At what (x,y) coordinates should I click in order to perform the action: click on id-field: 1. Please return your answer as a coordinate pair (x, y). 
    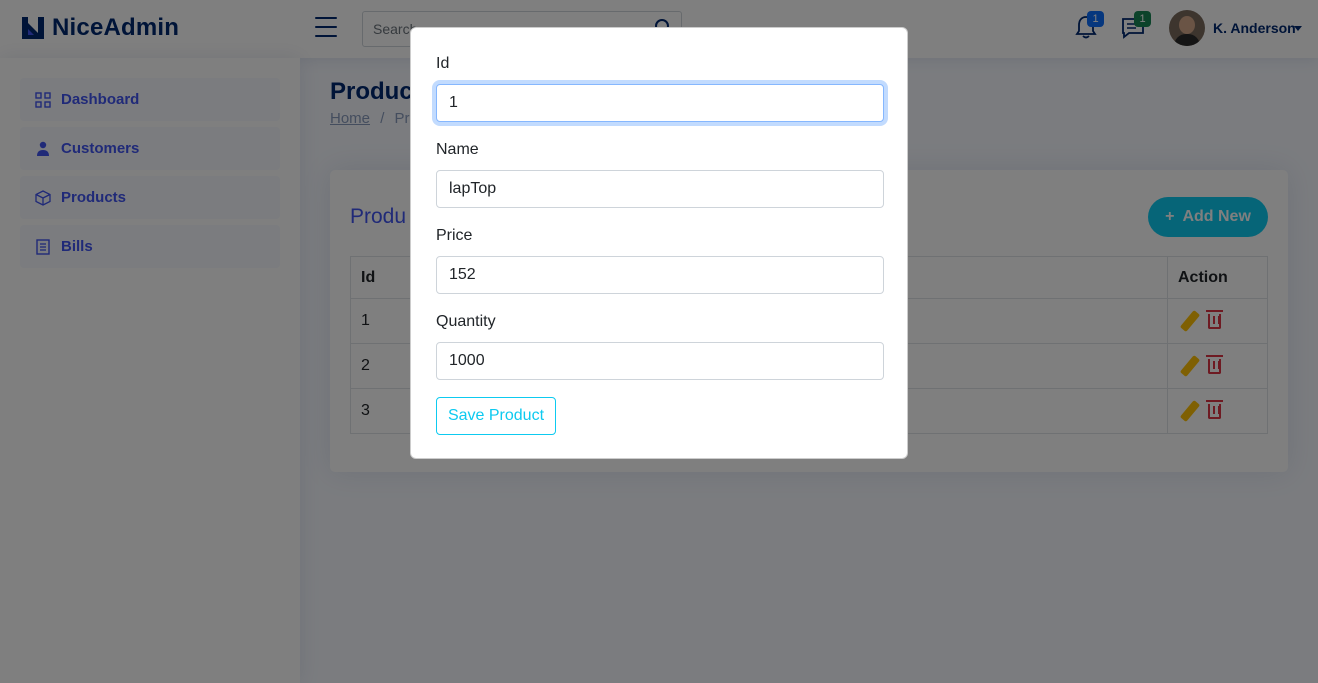
    Looking at the image, I should click on (660, 103).